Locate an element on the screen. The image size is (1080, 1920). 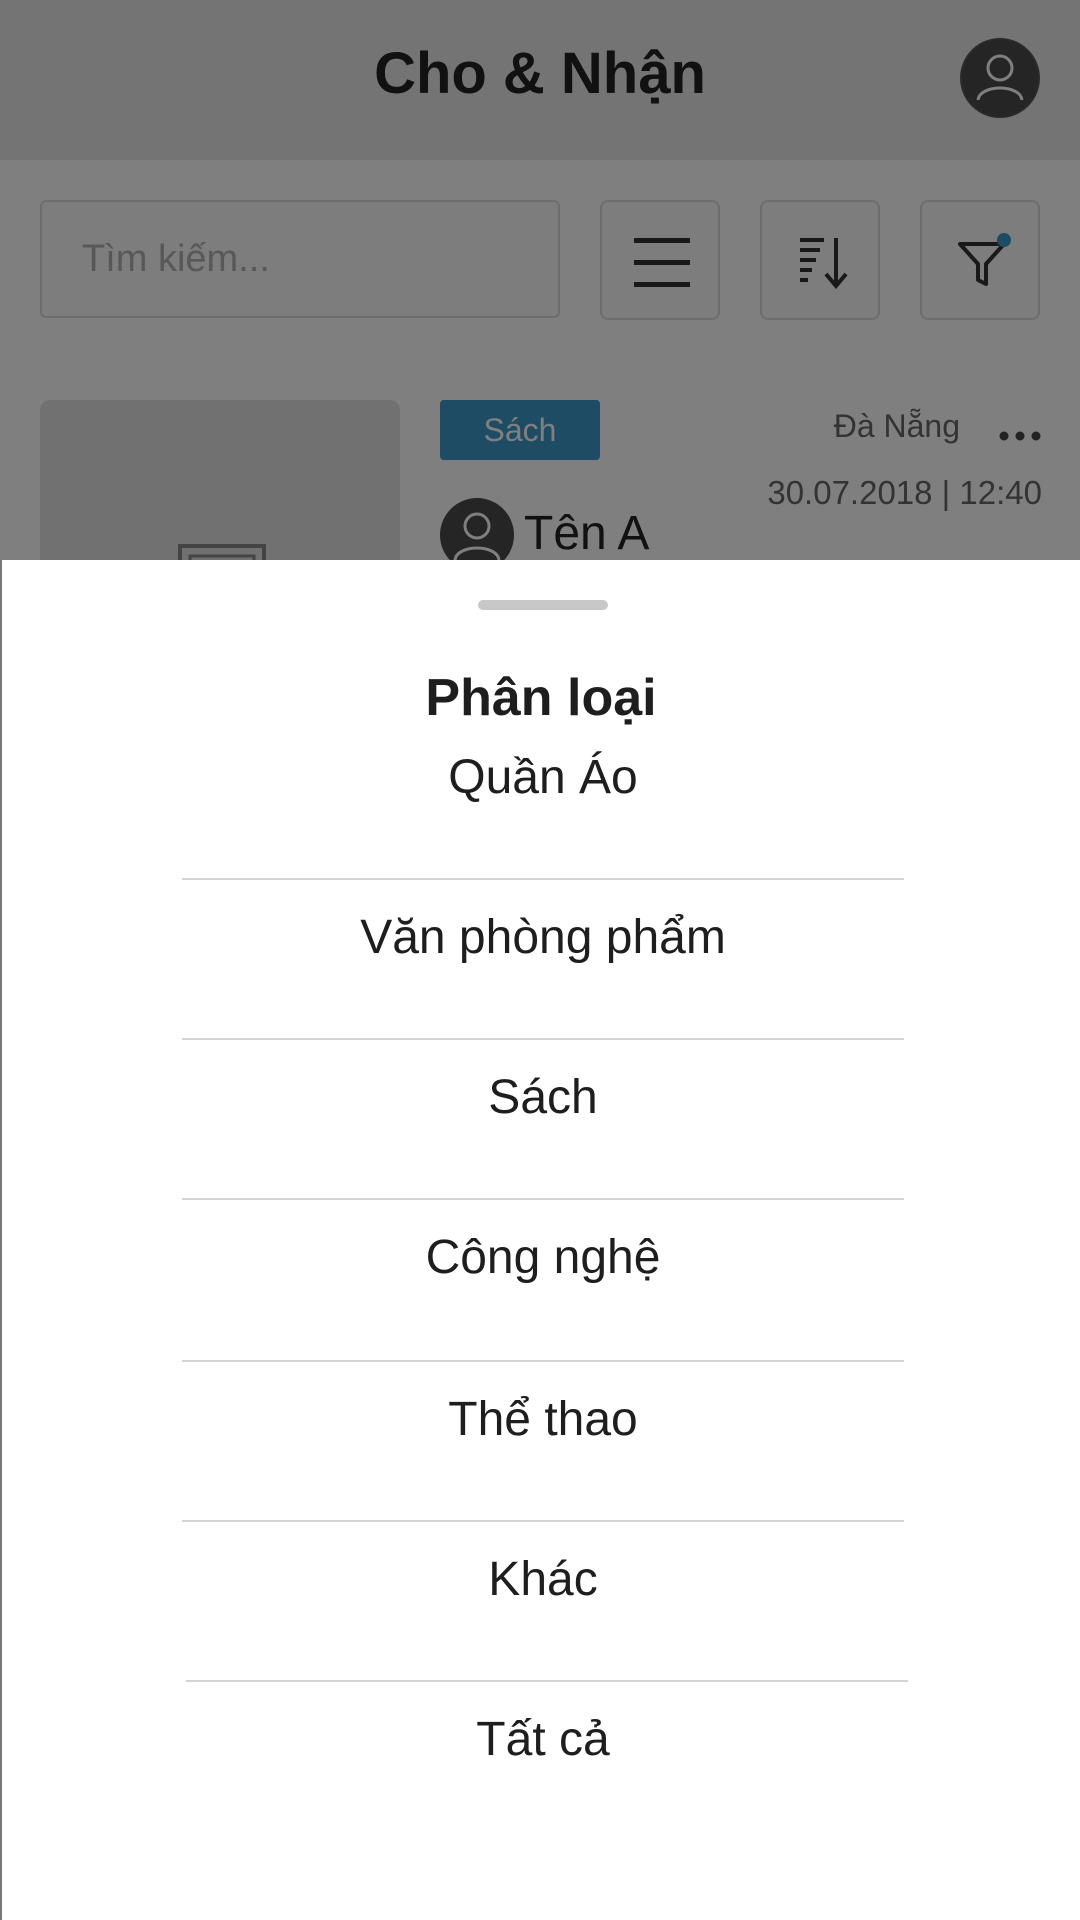
option-label: Công nghệ is located at coordinates (543, 1257).